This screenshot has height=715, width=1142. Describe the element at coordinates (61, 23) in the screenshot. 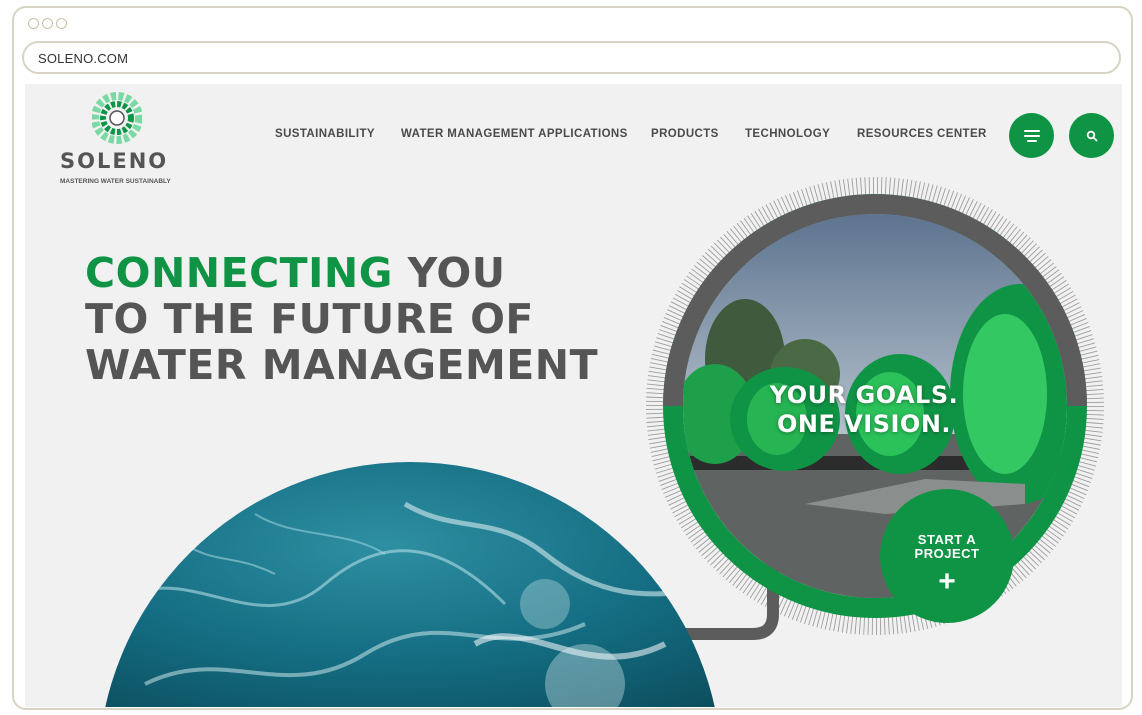

I see `window-maximize-dot` at that location.